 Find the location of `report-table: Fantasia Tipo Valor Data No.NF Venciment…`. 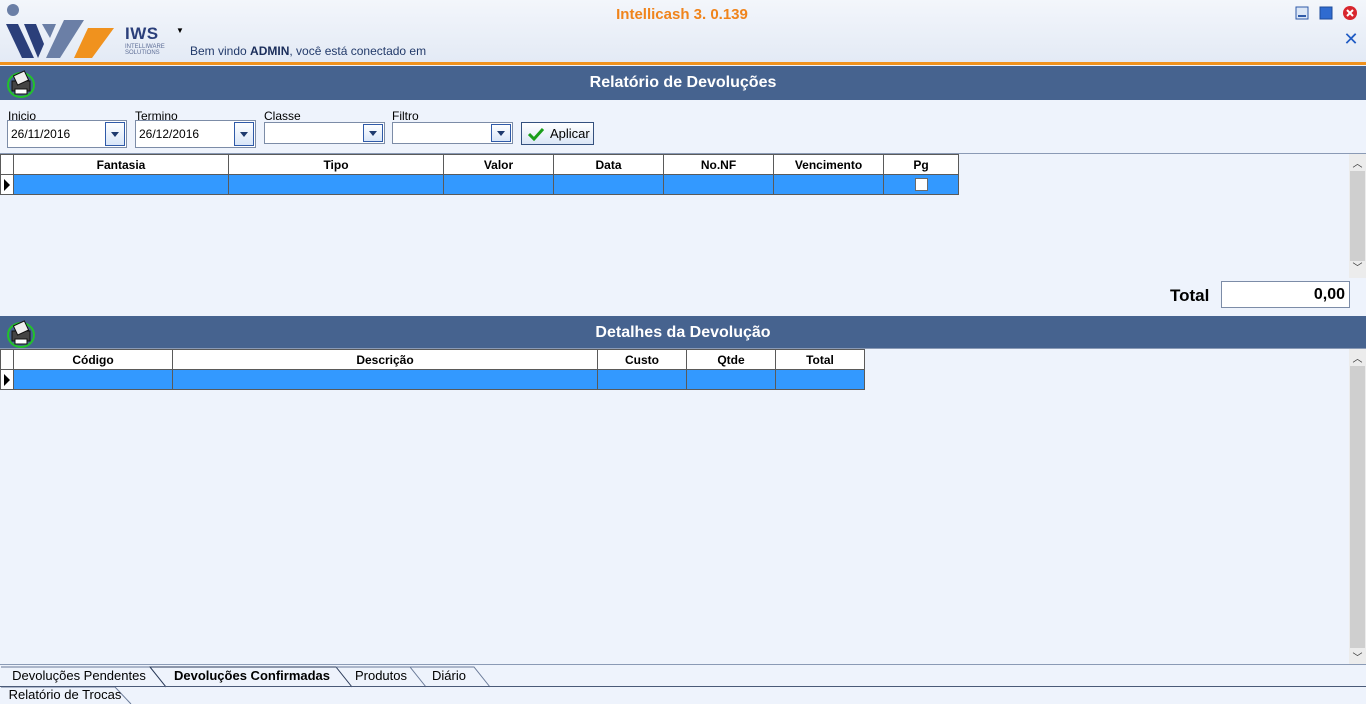

report-table: Fantasia Tipo Valor Data No.NF Venciment… is located at coordinates (479, 174).